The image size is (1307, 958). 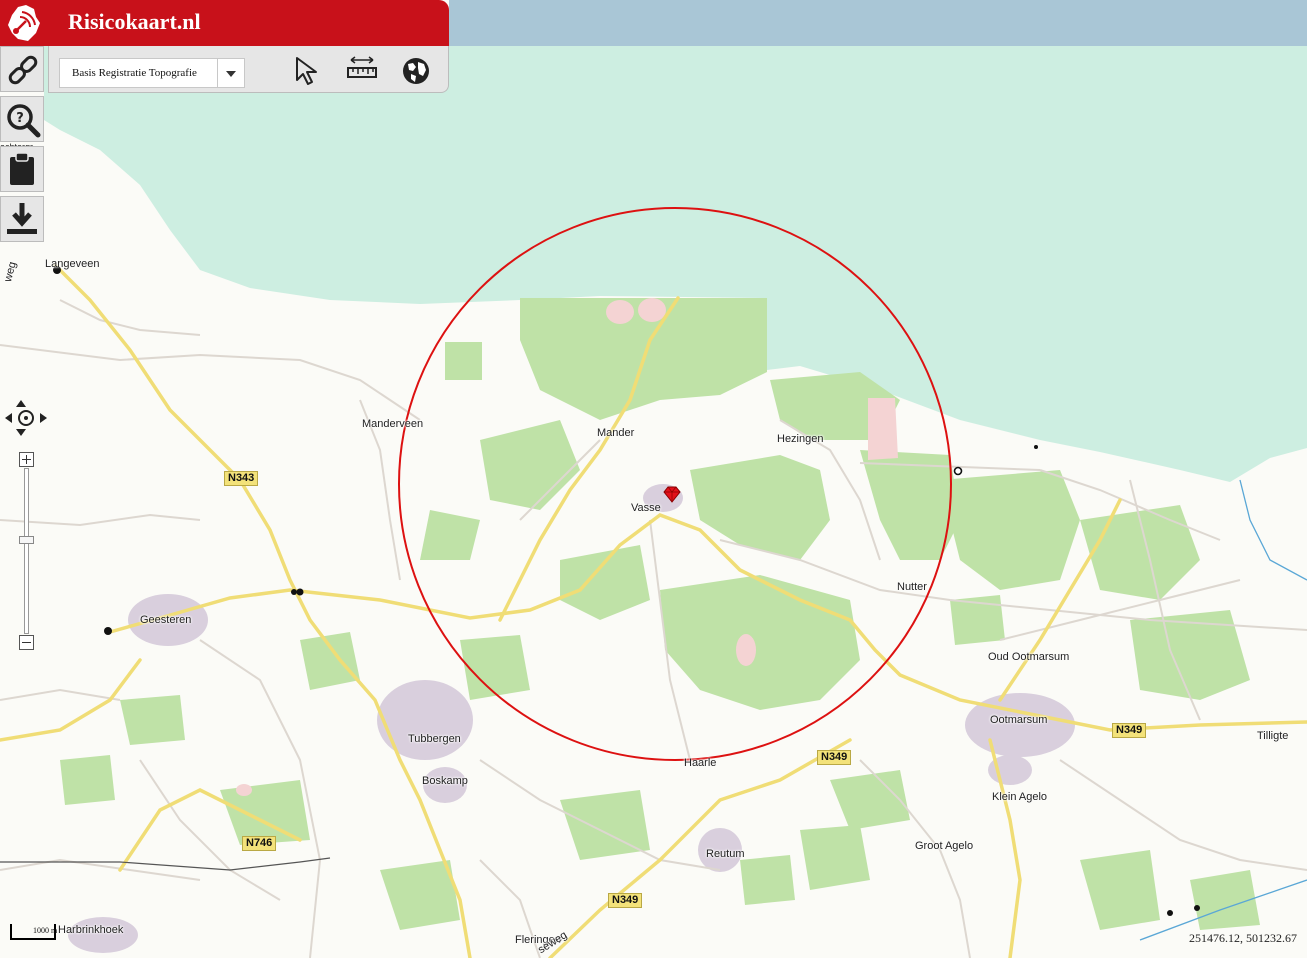 I want to click on zoom-slider-thumb, so click(x=26, y=540).